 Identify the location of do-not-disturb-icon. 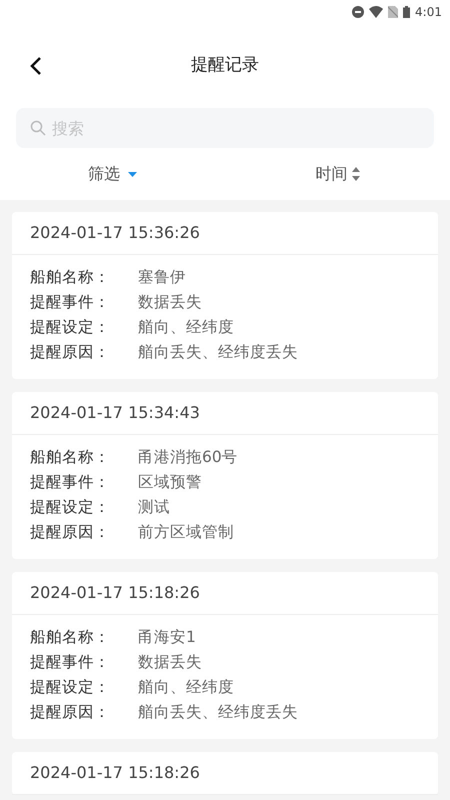
(358, 12).